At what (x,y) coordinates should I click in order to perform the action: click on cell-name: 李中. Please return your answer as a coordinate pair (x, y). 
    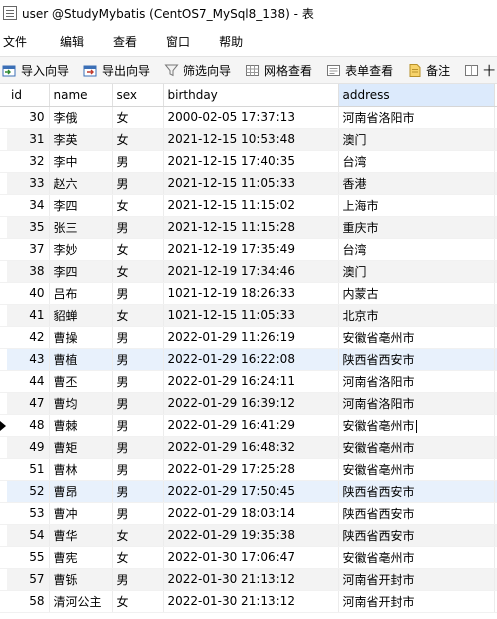
    Looking at the image, I should click on (81, 161).